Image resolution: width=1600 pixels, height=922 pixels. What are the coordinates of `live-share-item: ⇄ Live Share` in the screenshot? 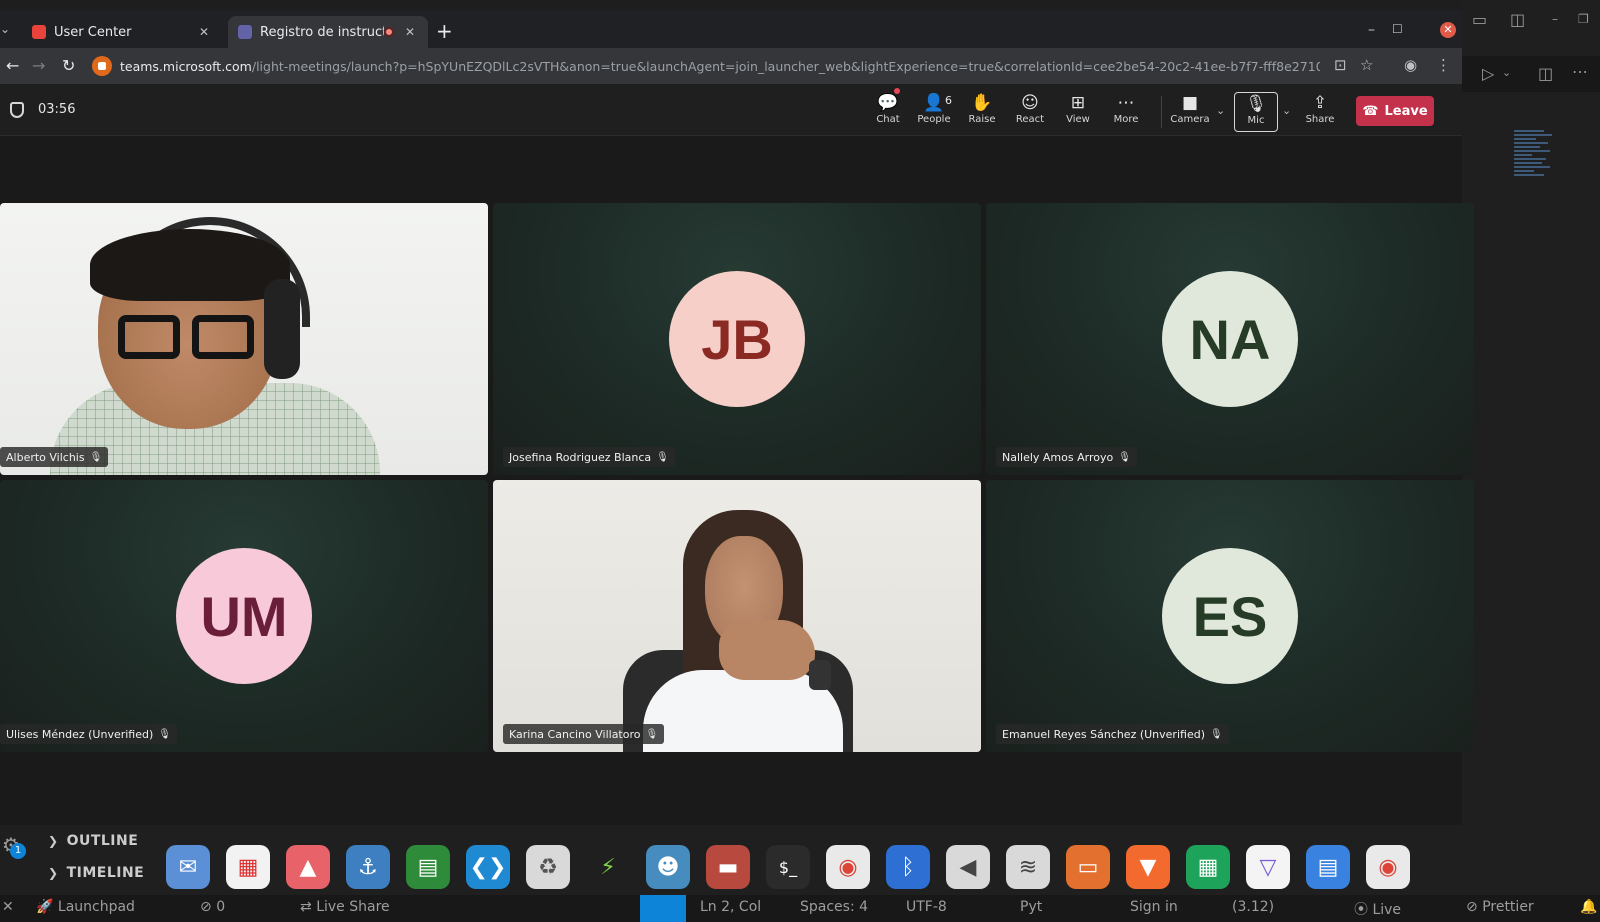 It's located at (345, 907).